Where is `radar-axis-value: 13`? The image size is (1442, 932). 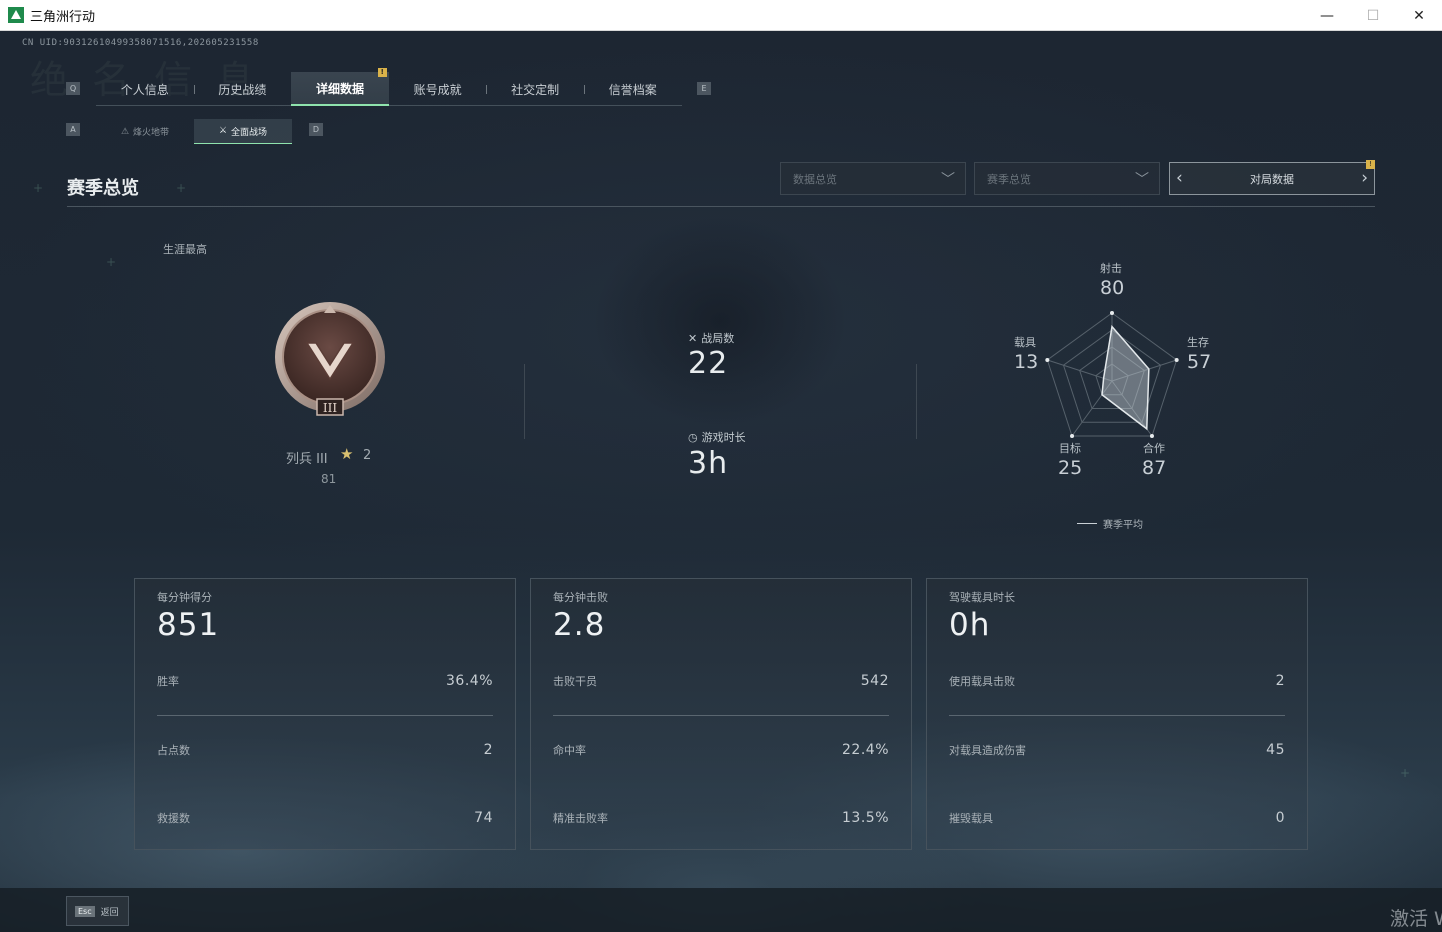
radar-axis-value: 13 is located at coordinates (1026, 362).